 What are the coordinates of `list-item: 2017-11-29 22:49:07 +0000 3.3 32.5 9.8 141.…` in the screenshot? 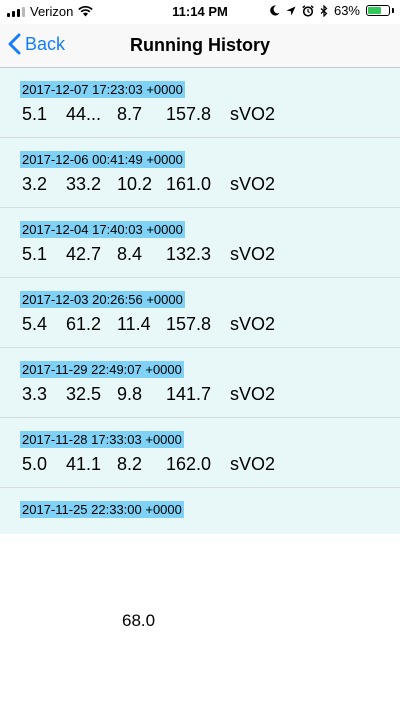 It's located at (200, 383).